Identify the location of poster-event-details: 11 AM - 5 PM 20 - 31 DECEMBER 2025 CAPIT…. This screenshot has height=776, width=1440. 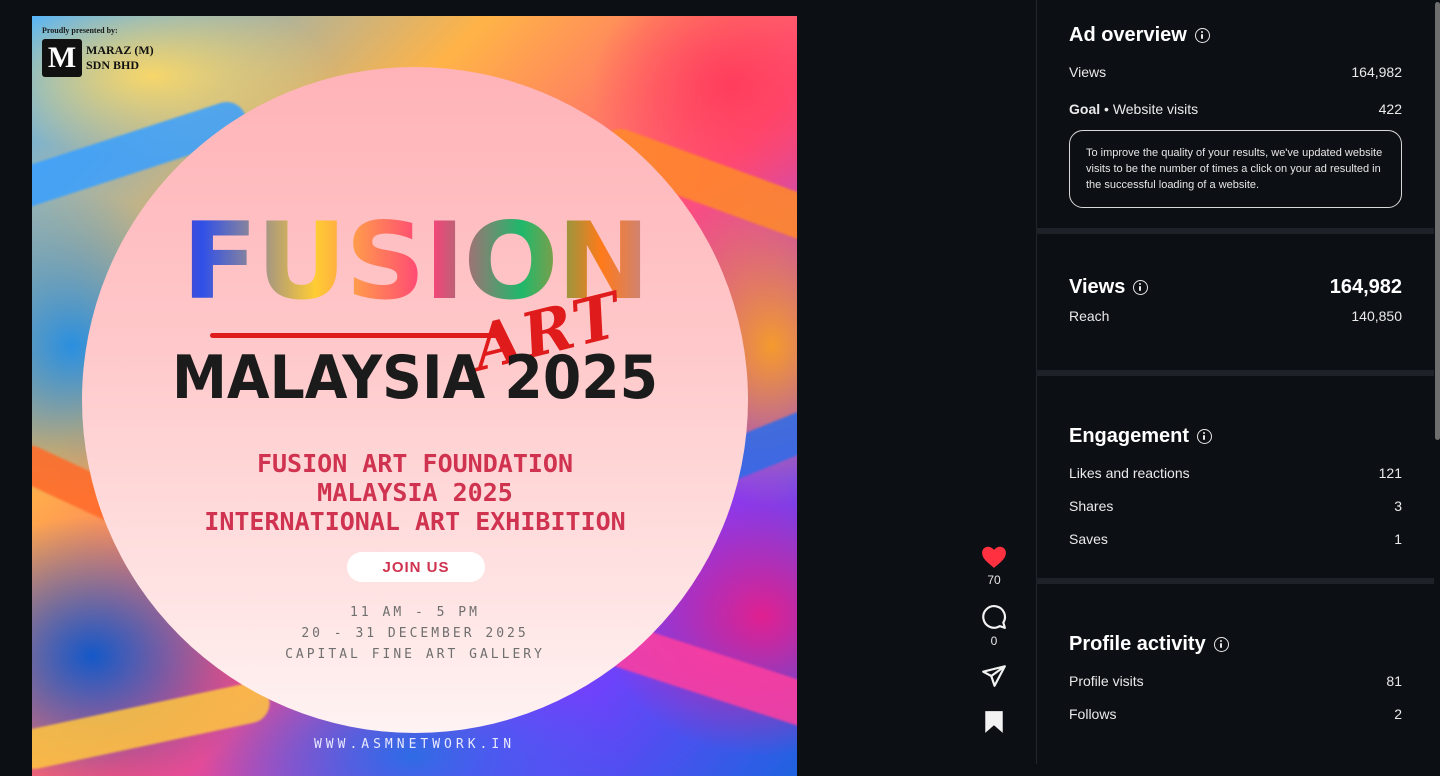
(415, 633).